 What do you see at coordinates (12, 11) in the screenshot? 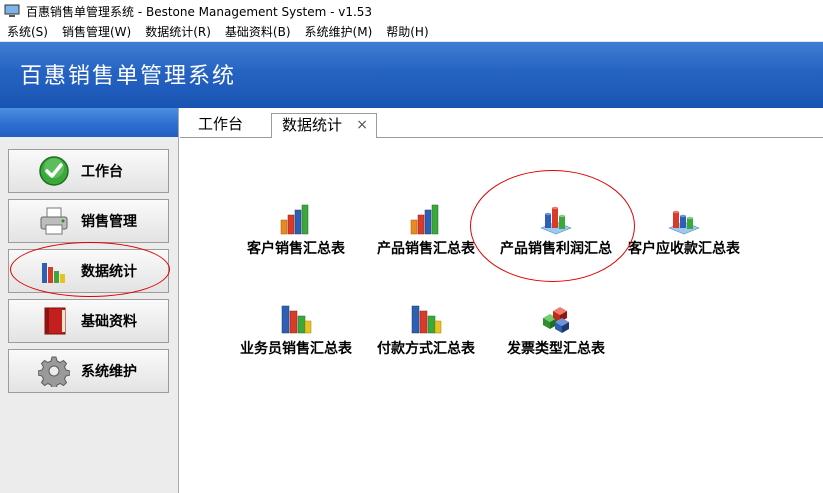
I see `app-monitor-icon` at bounding box center [12, 11].